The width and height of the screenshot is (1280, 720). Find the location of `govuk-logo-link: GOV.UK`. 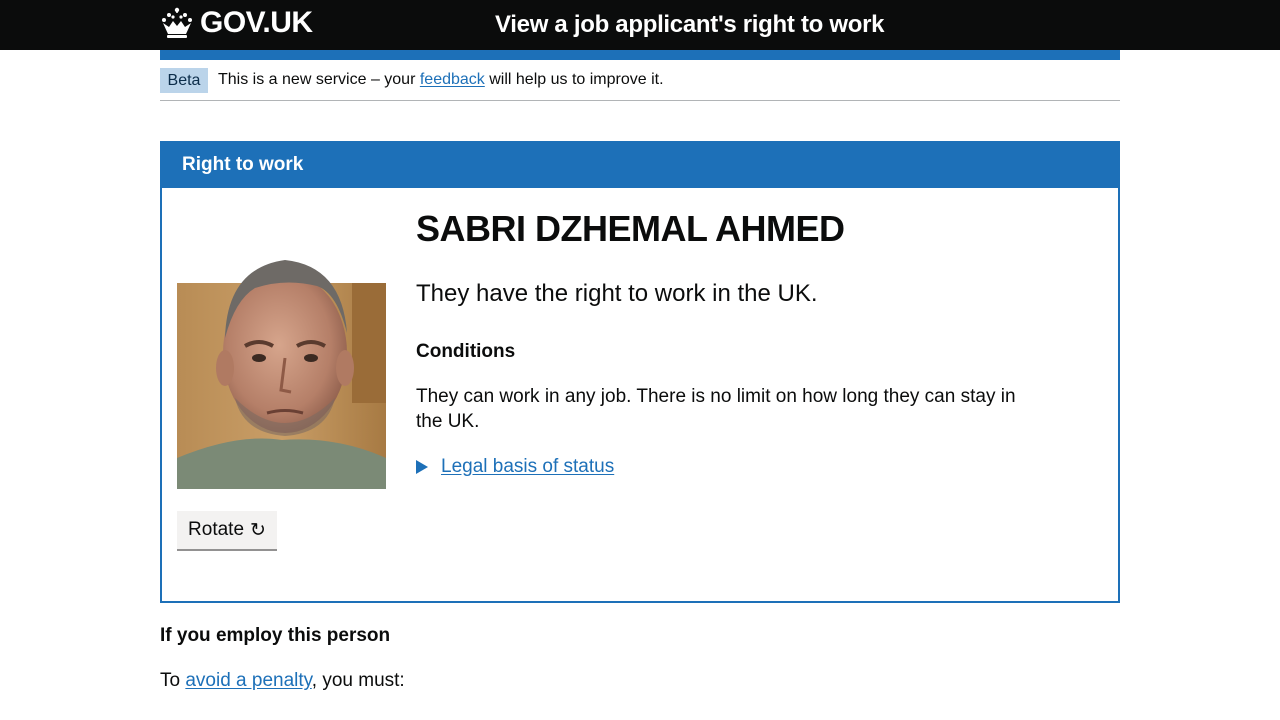

govuk-logo-link: GOV.UK is located at coordinates (236, 23).